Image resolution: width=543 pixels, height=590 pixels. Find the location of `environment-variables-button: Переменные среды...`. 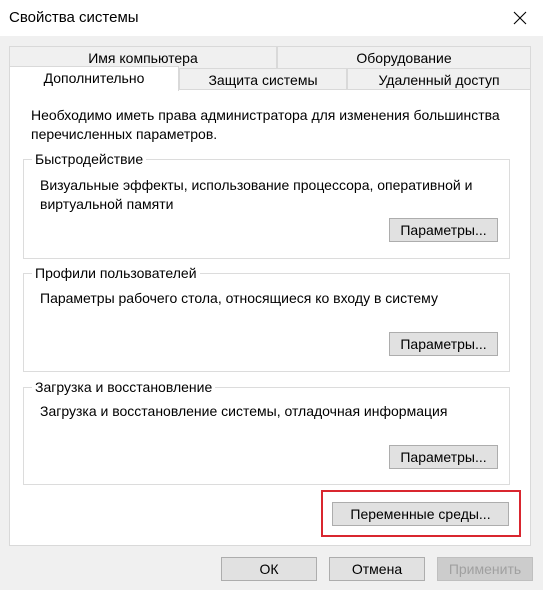

environment-variables-button: Переменные среды... is located at coordinates (420, 514).